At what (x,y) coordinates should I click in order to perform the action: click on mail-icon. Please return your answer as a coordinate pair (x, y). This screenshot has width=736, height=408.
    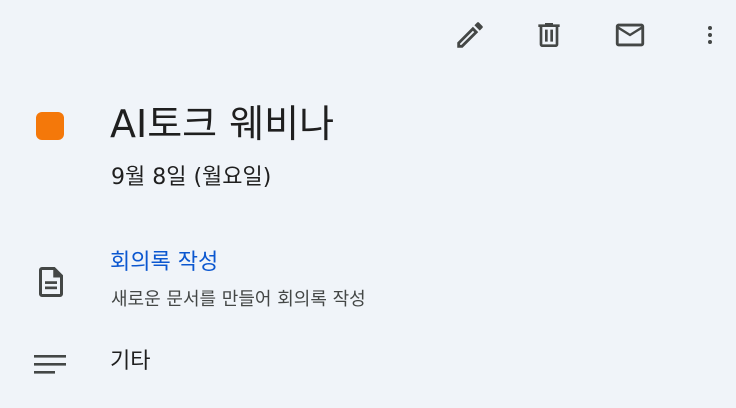
    Looking at the image, I should click on (630, 35).